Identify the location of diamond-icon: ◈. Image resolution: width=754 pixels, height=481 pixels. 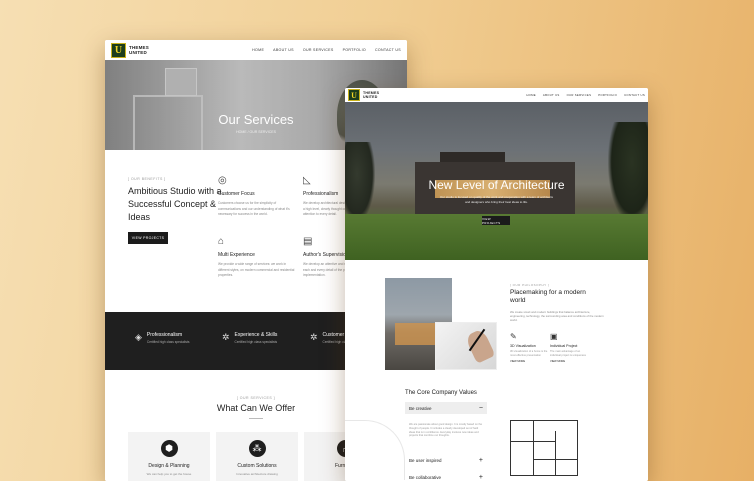
(138, 337).